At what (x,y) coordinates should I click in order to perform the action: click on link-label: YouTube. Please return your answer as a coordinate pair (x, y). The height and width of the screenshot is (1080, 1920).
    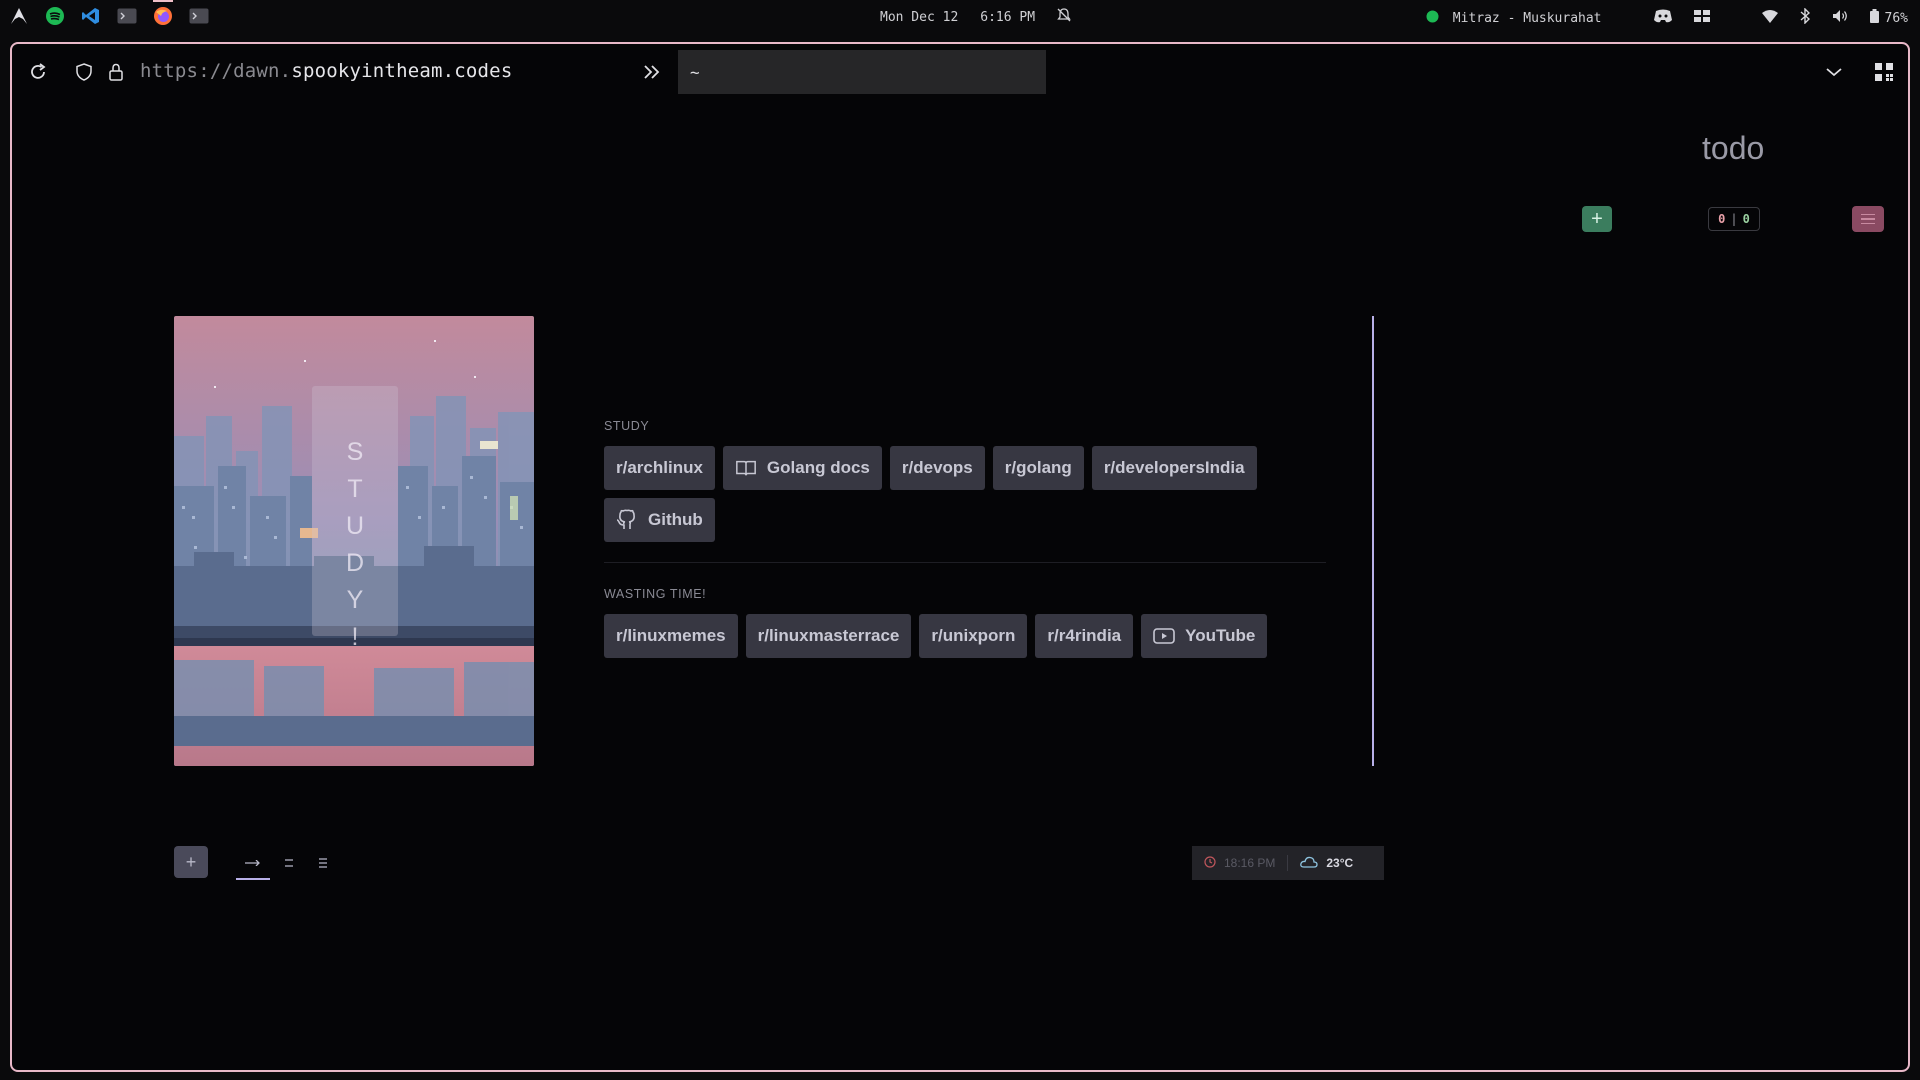
    Looking at the image, I should click on (1220, 635).